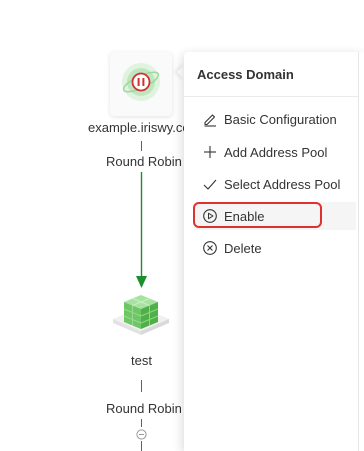  What do you see at coordinates (282, 184) in the screenshot?
I see `select-address-pool-label: Select Address Pool` at bounding box center [282, 184].